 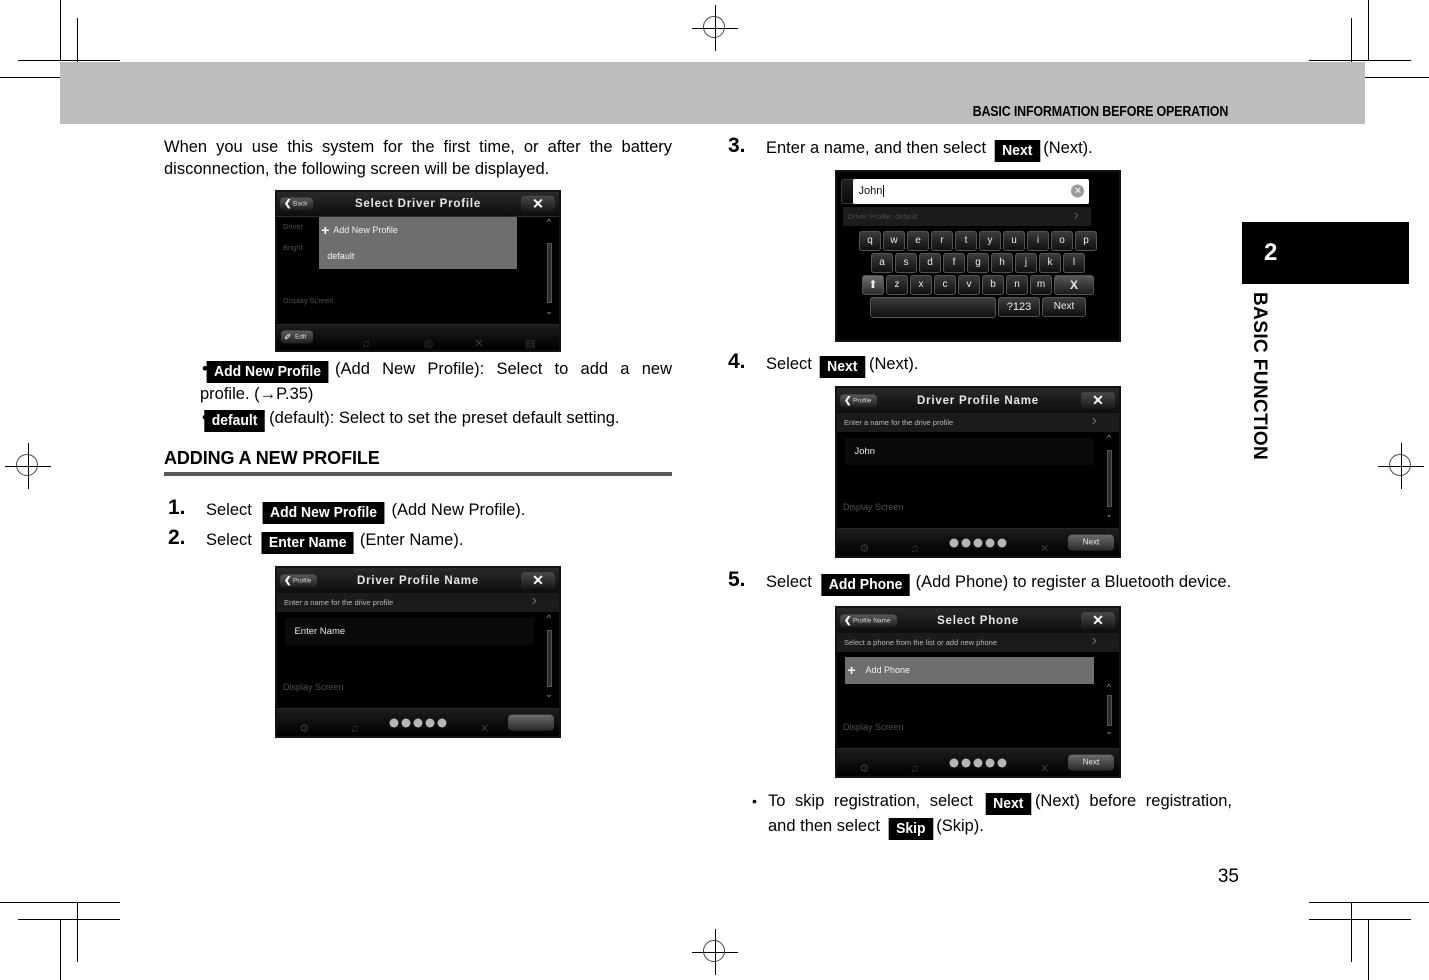 I want to click on space-key, so click(x=933, y=307).